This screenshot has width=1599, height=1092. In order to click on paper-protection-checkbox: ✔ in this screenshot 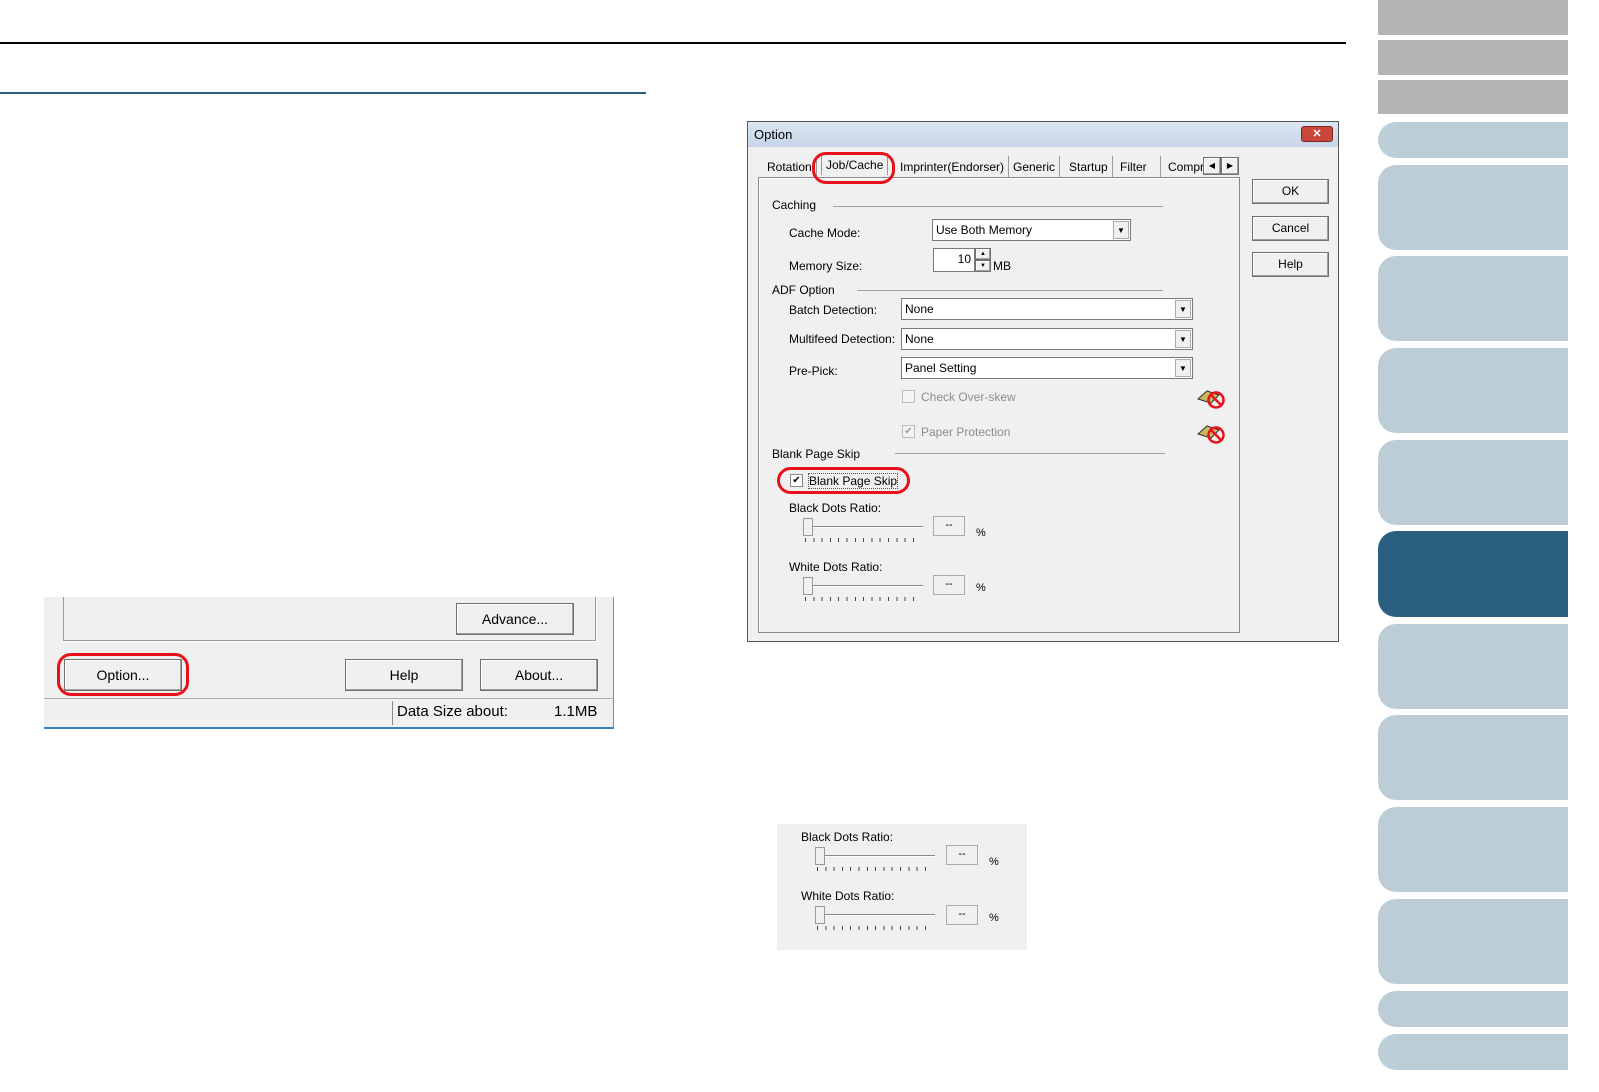, I will do `click(908, 431)`.